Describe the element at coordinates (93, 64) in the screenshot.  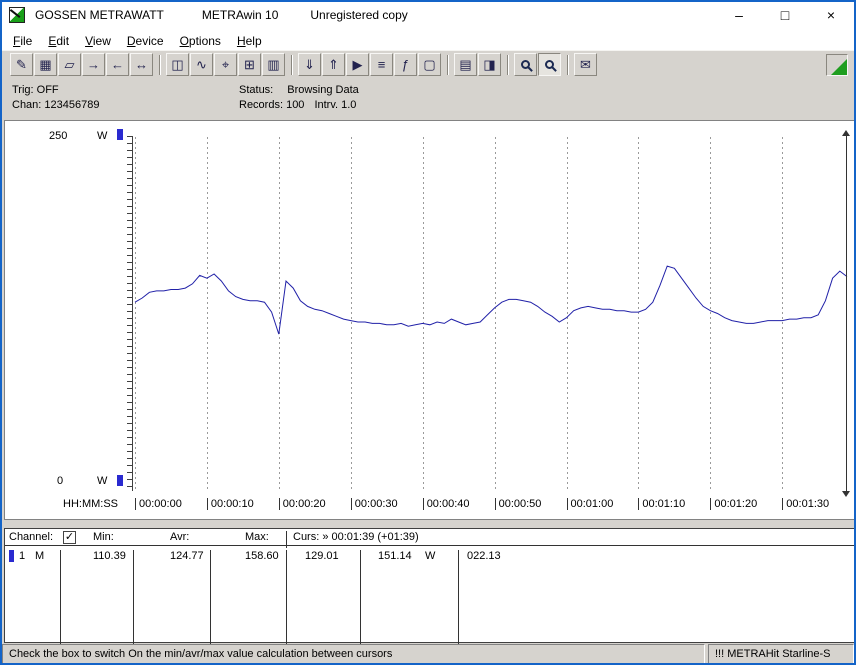
I see `export-button: →` at that location.